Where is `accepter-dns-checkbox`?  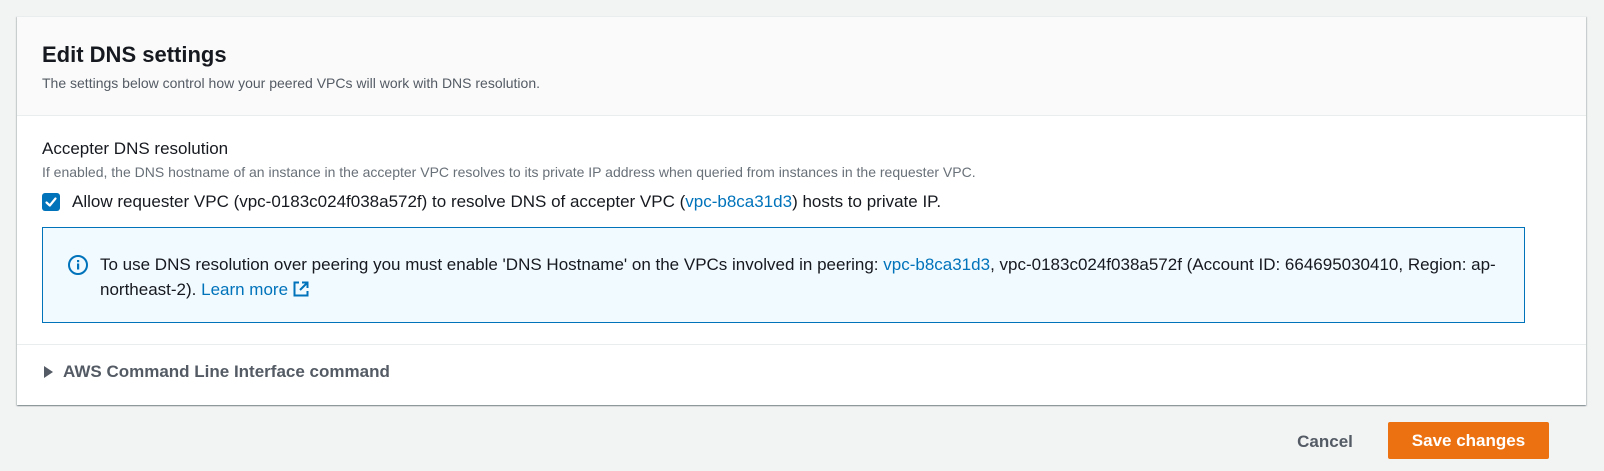
accepter-dns-checkbox is located at coordinates (51, 202).